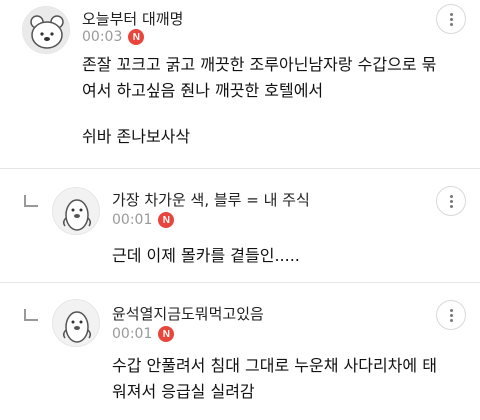  I want to click on comment-meta: 00:03 N, so click(113, 37).